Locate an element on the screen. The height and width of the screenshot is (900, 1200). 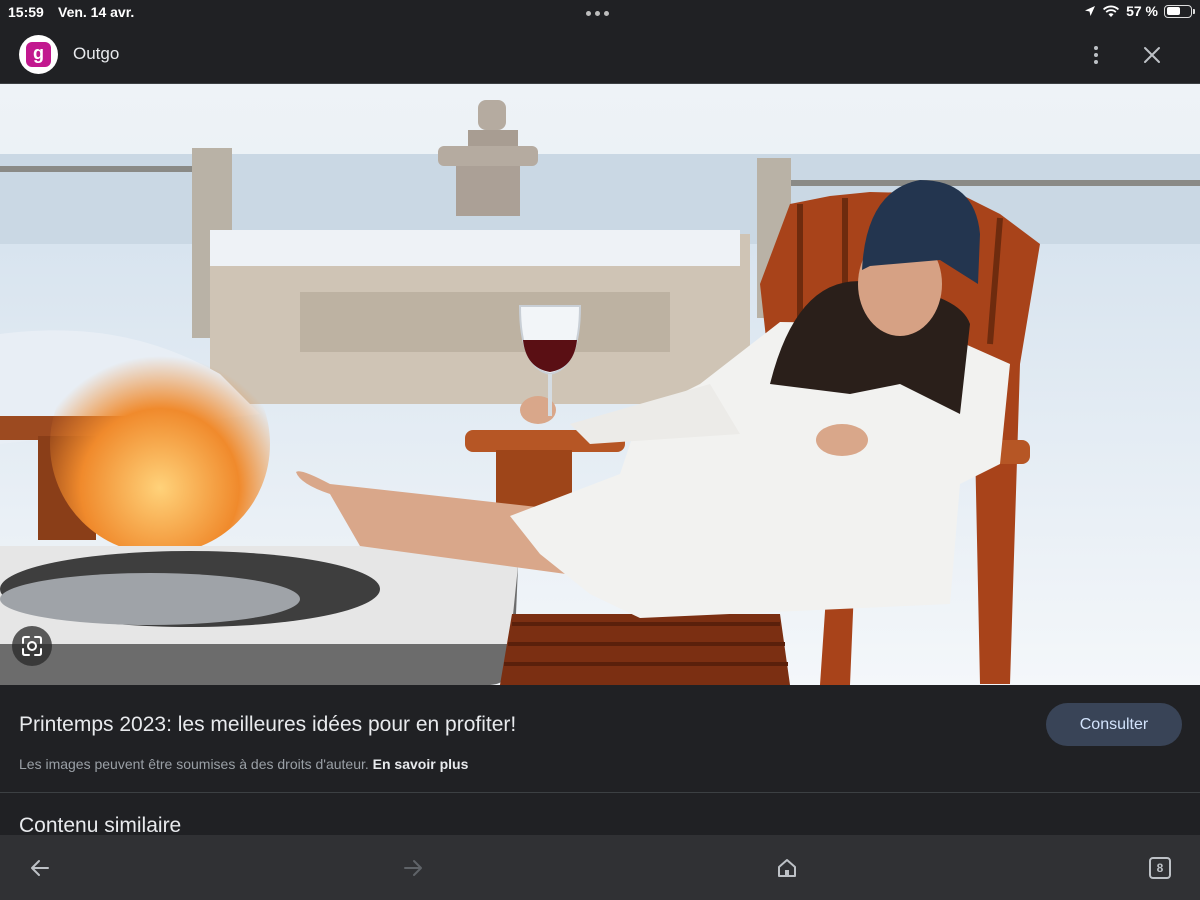
bottom-toolbar: 8 is located at coordinates (600, 867).